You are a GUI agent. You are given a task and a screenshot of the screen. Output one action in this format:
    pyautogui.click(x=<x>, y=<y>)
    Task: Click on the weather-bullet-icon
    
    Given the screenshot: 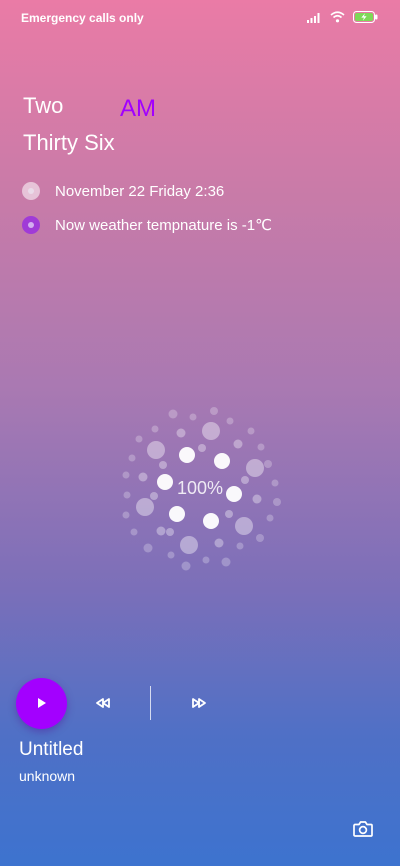 What is the action you would take?
    pyautogui.click(x=31, y=225)
    